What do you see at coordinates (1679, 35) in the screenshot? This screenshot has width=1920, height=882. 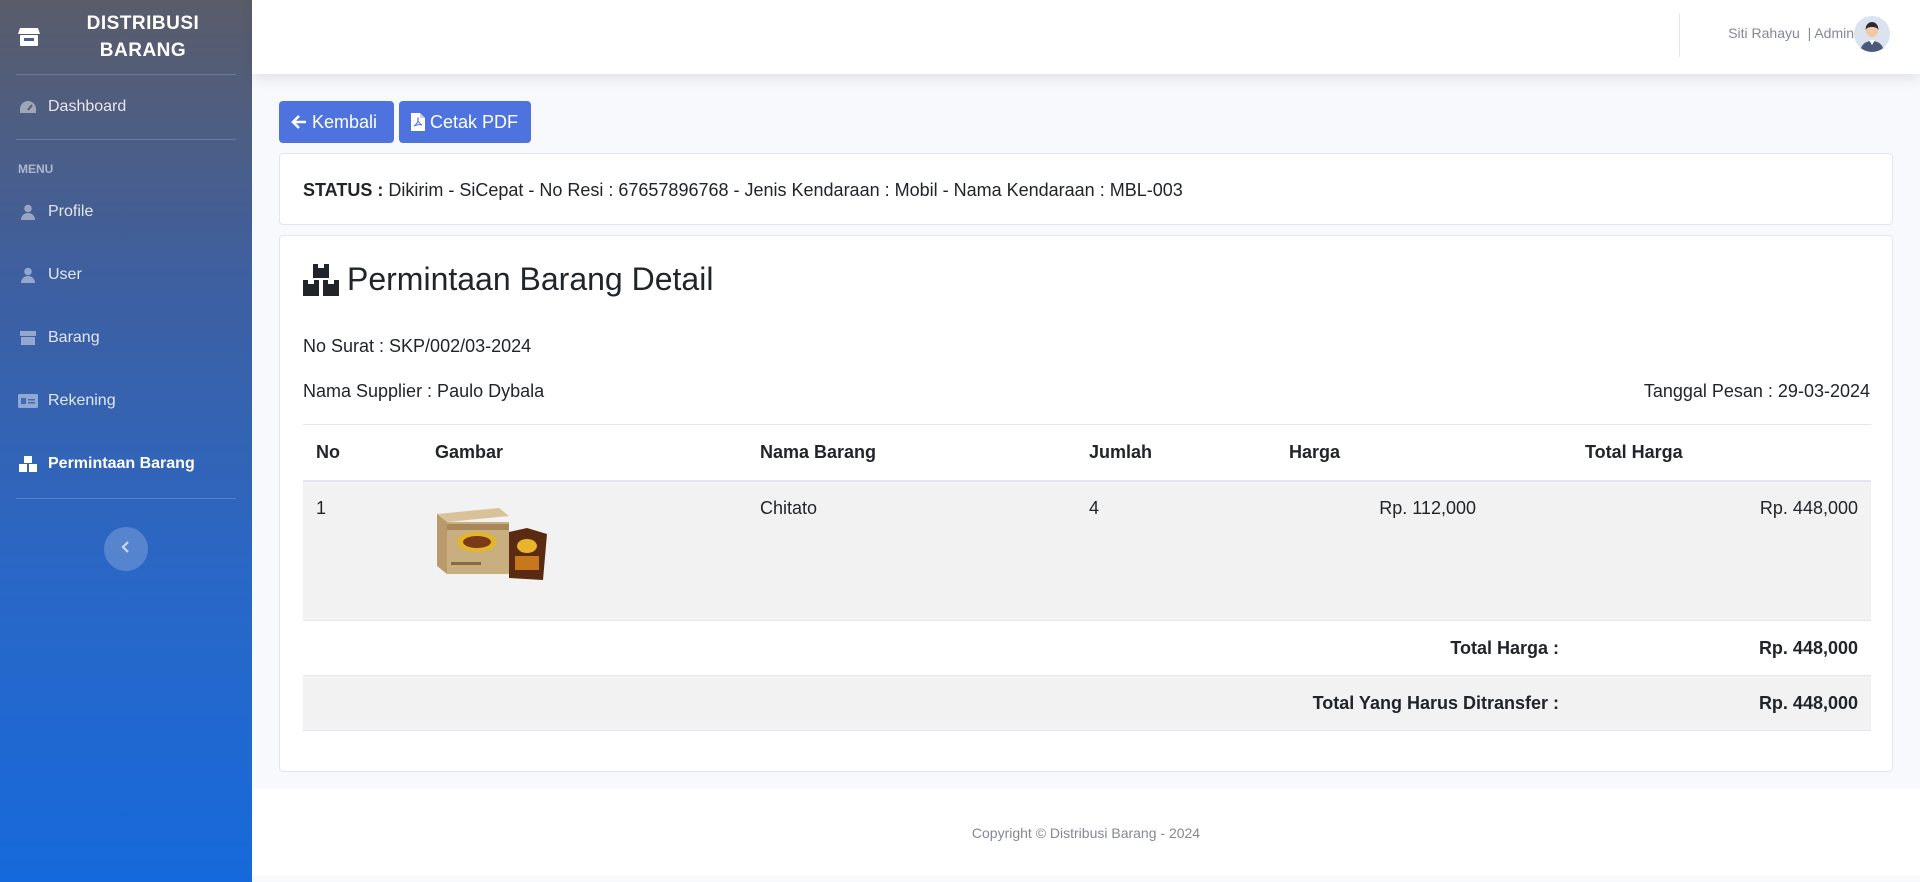 I see `topbar-divider` at bounding box center [1679, 35].